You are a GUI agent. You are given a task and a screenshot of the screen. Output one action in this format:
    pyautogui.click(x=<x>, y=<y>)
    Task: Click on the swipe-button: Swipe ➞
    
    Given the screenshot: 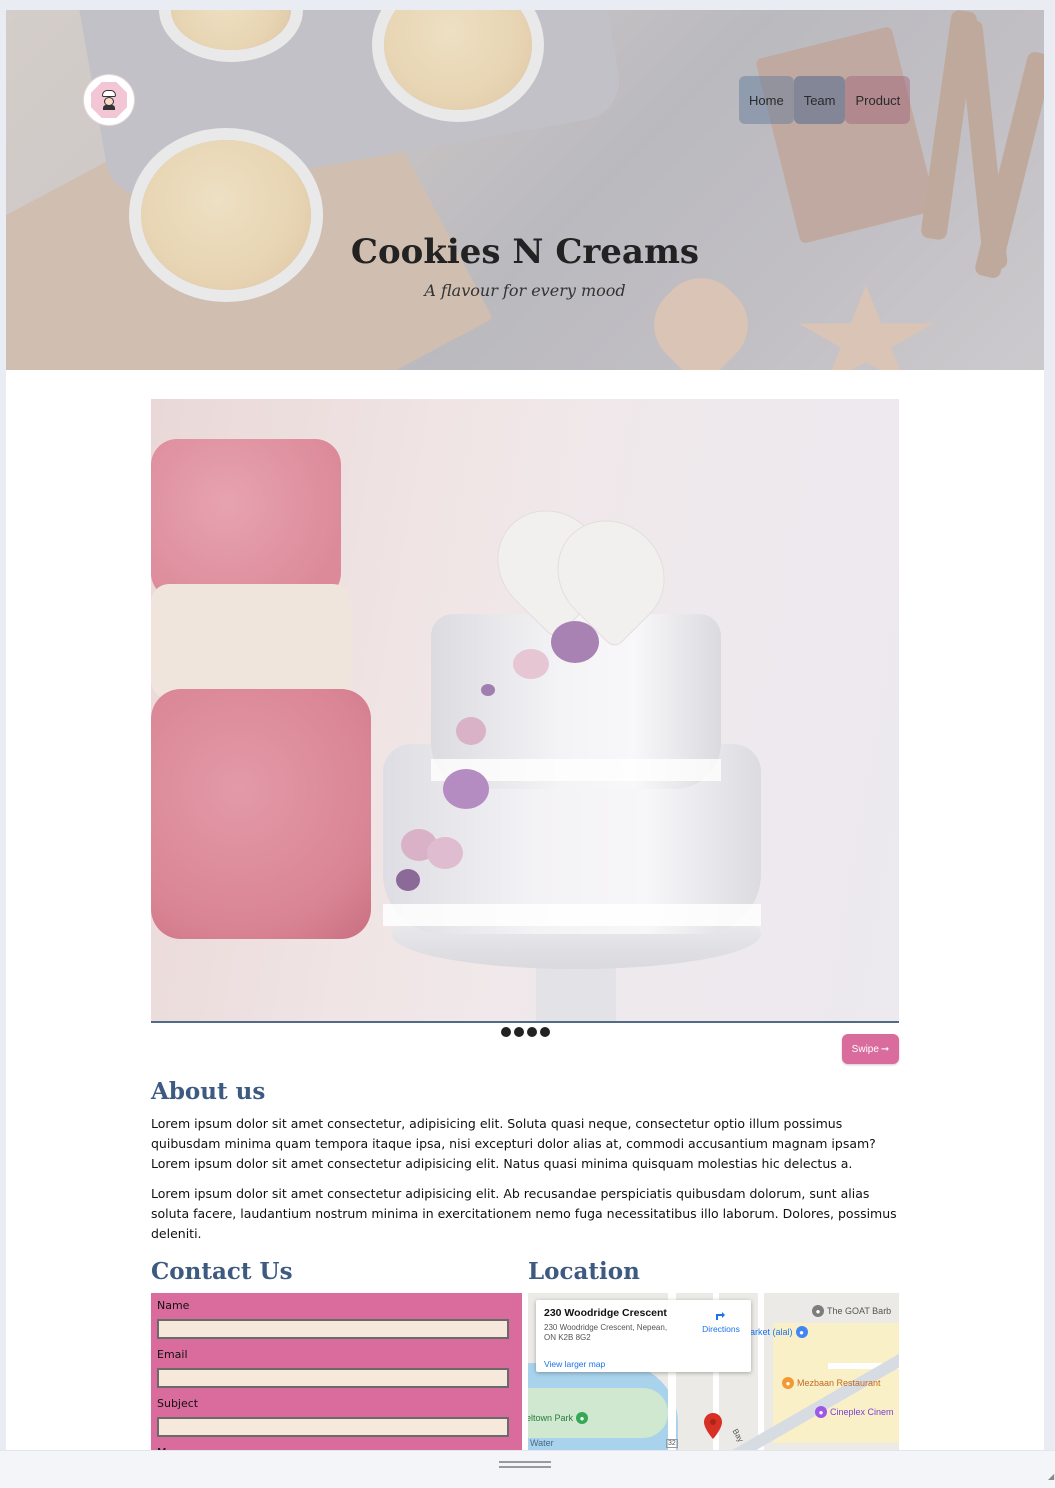 What is the action you would take?
    pyautogui.click(x=870, y=1049)
    